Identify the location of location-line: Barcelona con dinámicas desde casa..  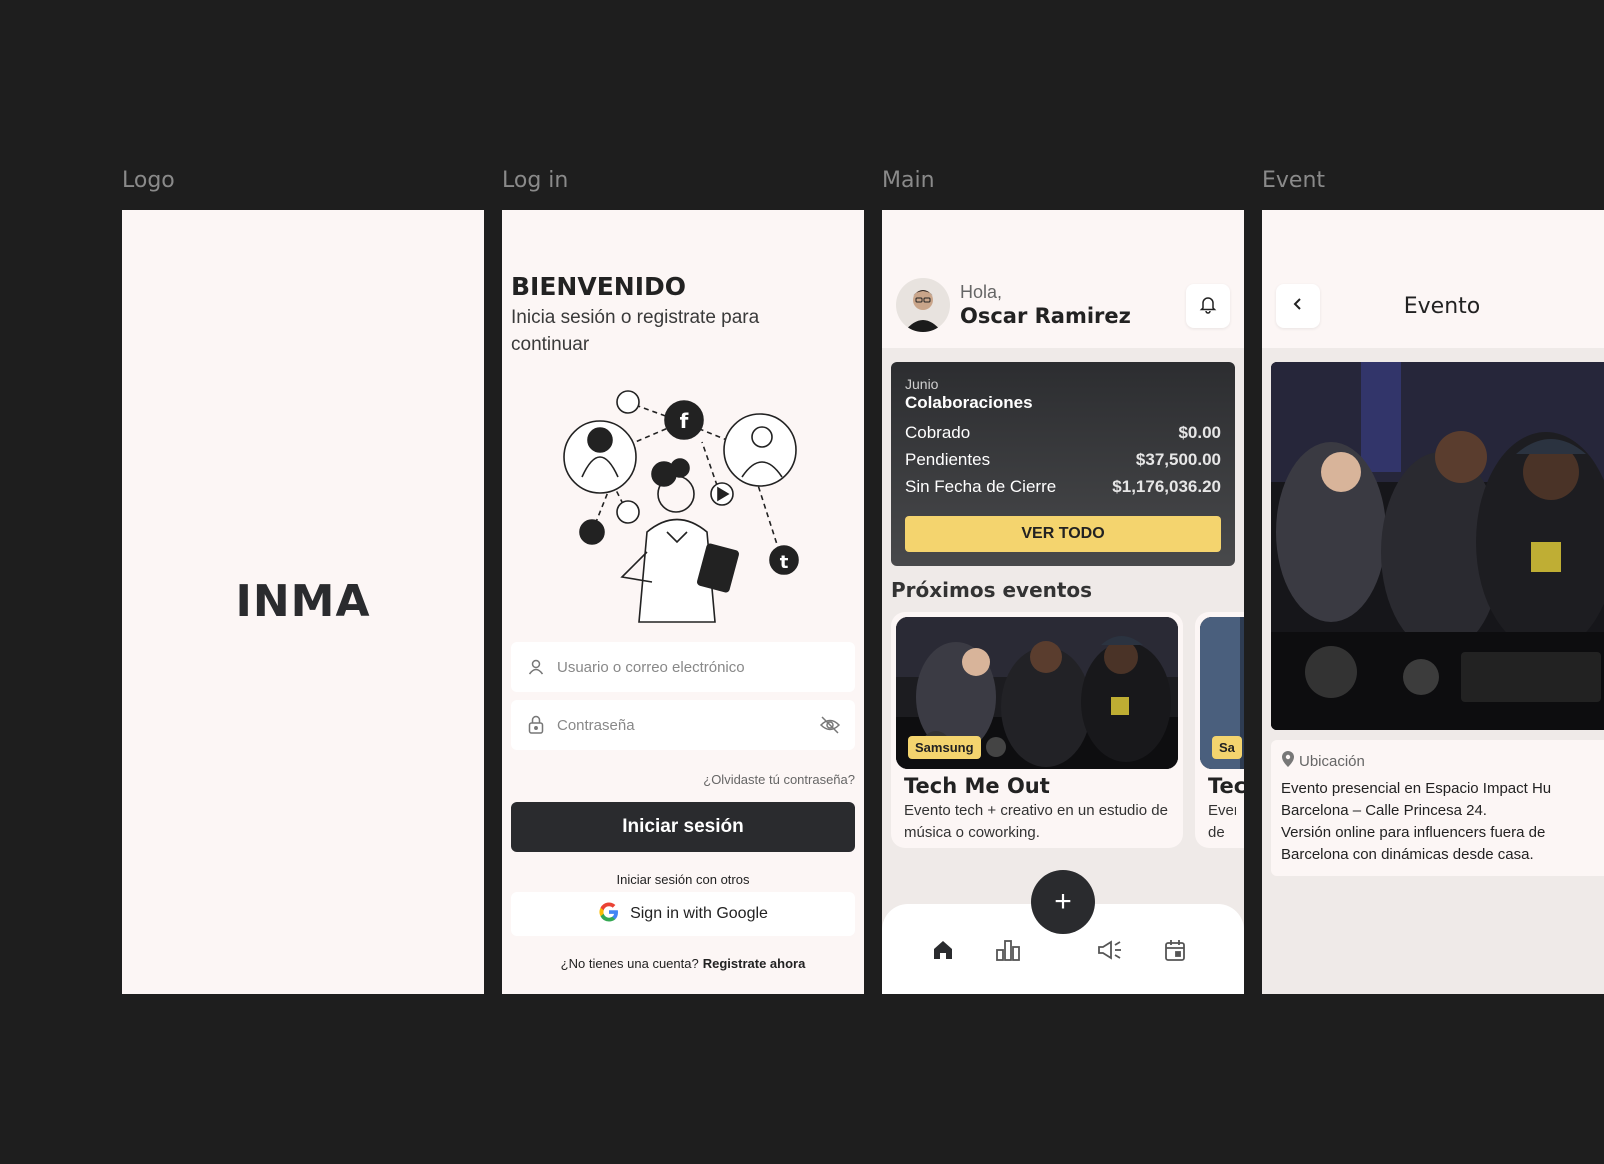
(1407, 854).